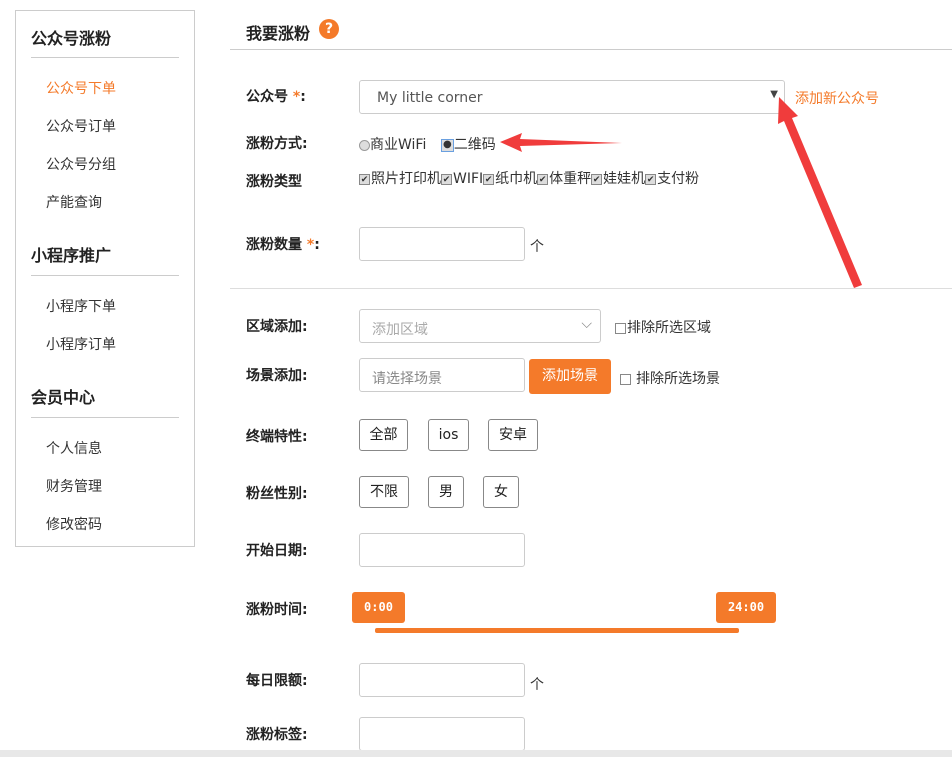  What do you see at coordinates (681, 192) in the screenshot?
I see `annotation-arrows` at bounding box center [681, 192].